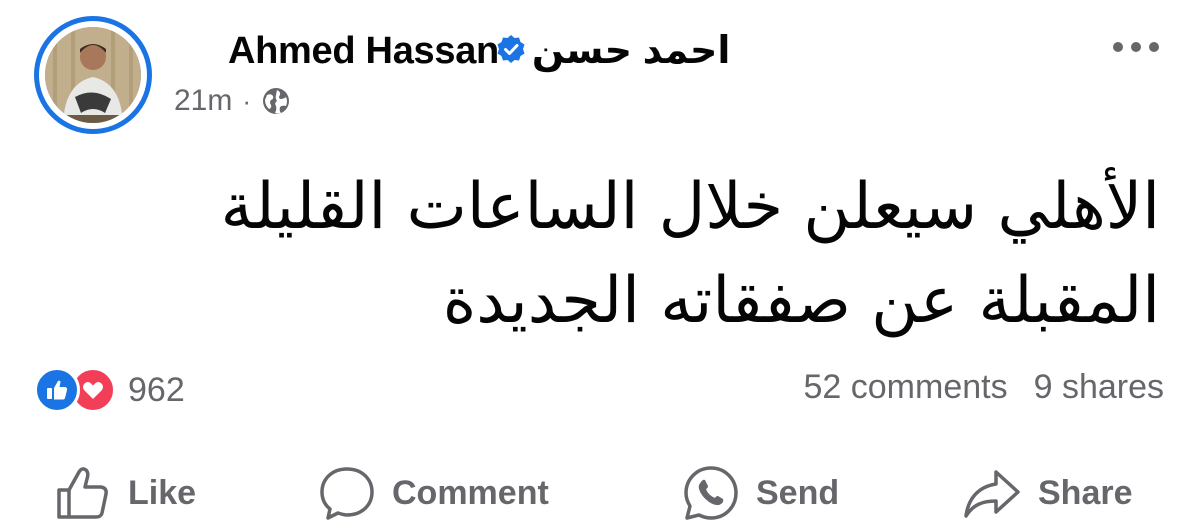 This screenshot has height=530, width=1200. Describe the element at coordinates (156, 389) in the screenshot. I see `reaction-count: 962` at that location.